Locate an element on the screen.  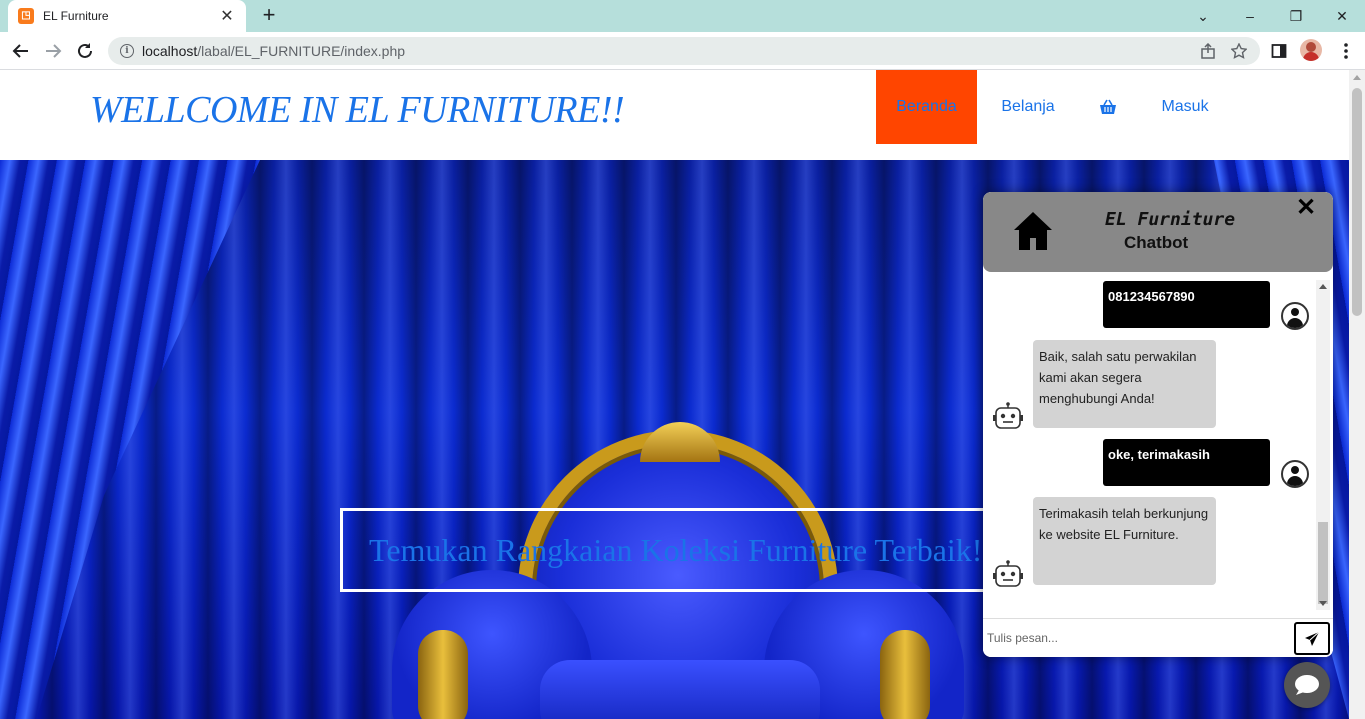
chat-message-user: oke, terimakasih is located at coordinates (1186, 462).